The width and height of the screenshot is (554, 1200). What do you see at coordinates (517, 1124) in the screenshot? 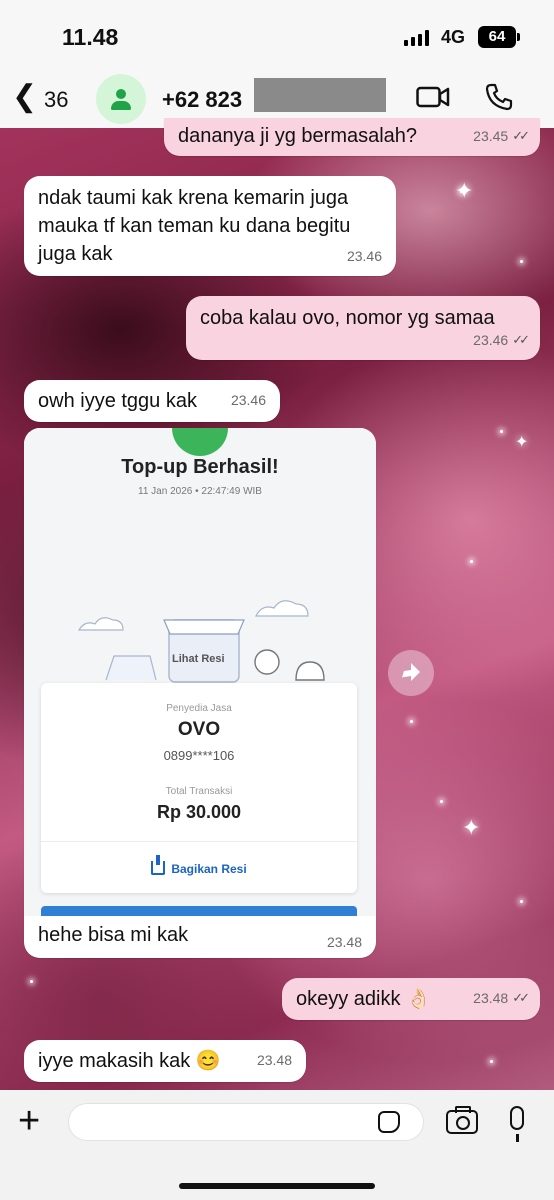
I see `mic-icon` at bounding box center [517, 1124].